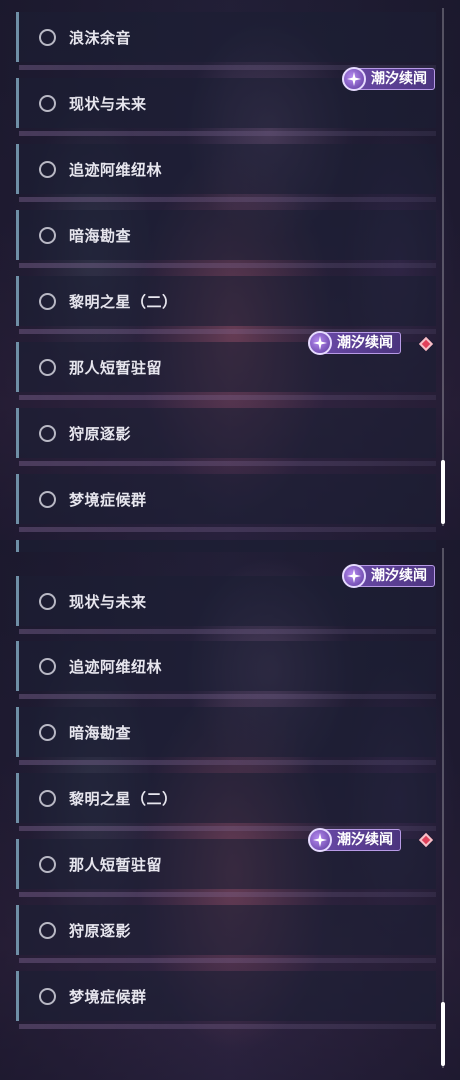  What do you see at coordinates (100, 37) in the screenshot?
I see `quest-item-label: 浪沫余音` at bounding box center [100, 37].